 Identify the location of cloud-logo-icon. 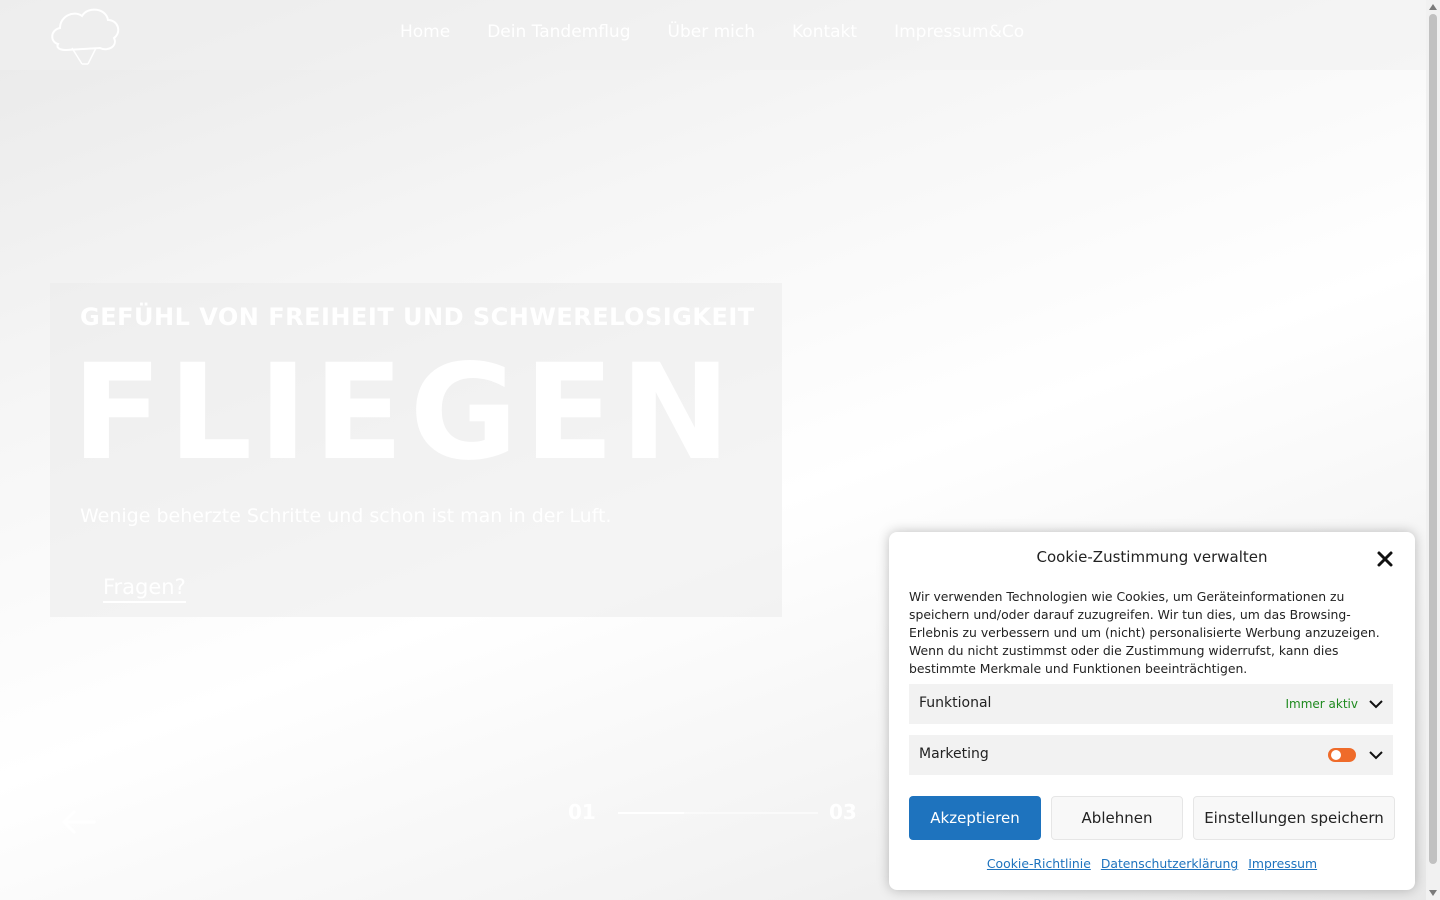
(85, 35).